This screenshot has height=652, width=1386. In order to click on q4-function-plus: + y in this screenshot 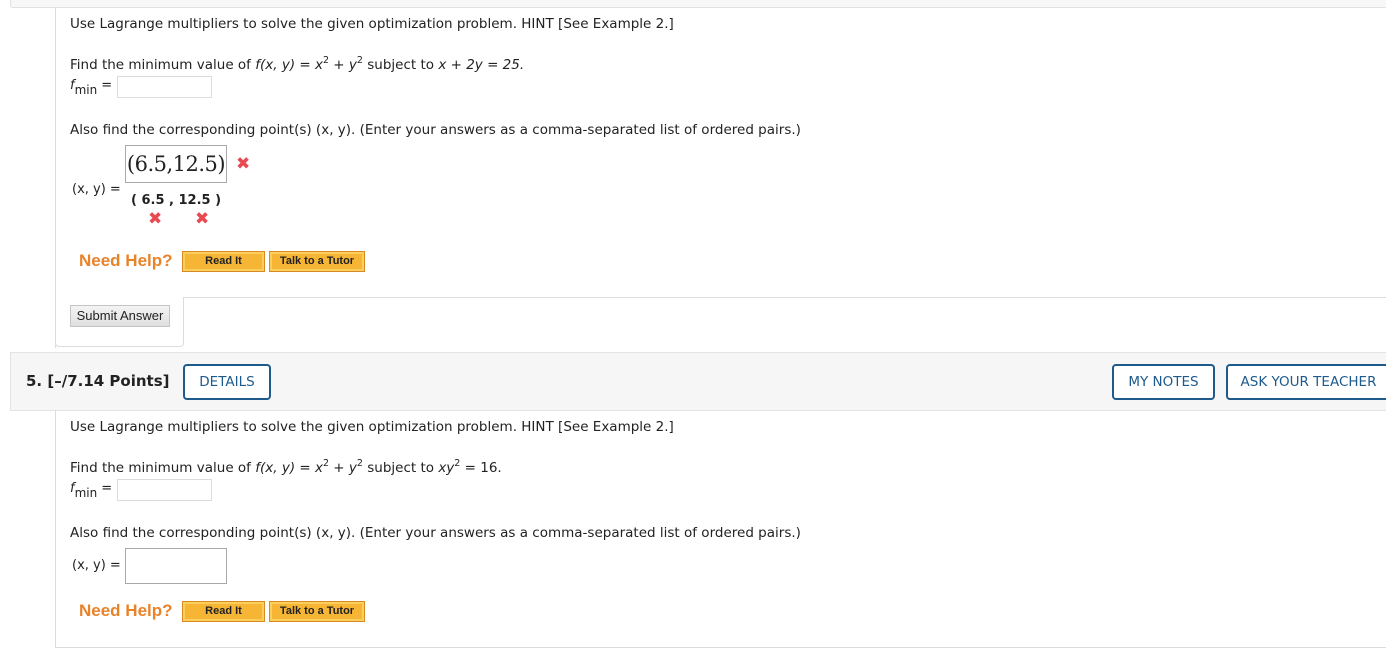, I will do `click(343, 65)`.